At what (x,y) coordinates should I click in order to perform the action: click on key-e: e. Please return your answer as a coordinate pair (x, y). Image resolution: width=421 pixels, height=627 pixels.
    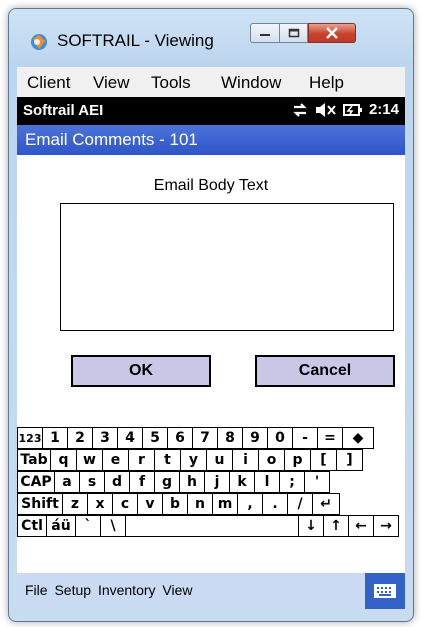
    Looking at the image, I should click on (115, 460).